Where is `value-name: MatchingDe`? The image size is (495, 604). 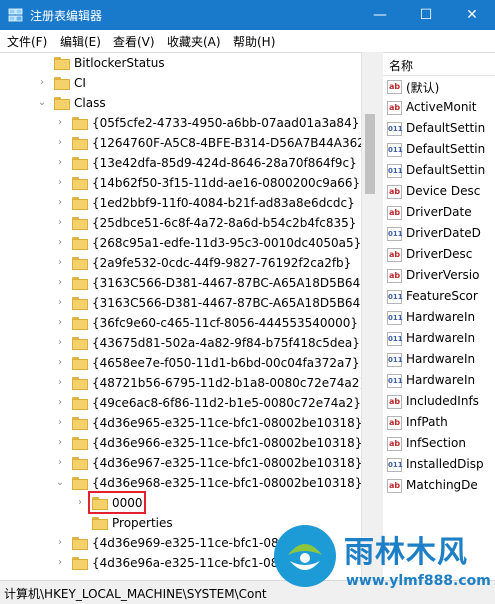 value-name: MatchingDe is located at coordinates (442, 485).